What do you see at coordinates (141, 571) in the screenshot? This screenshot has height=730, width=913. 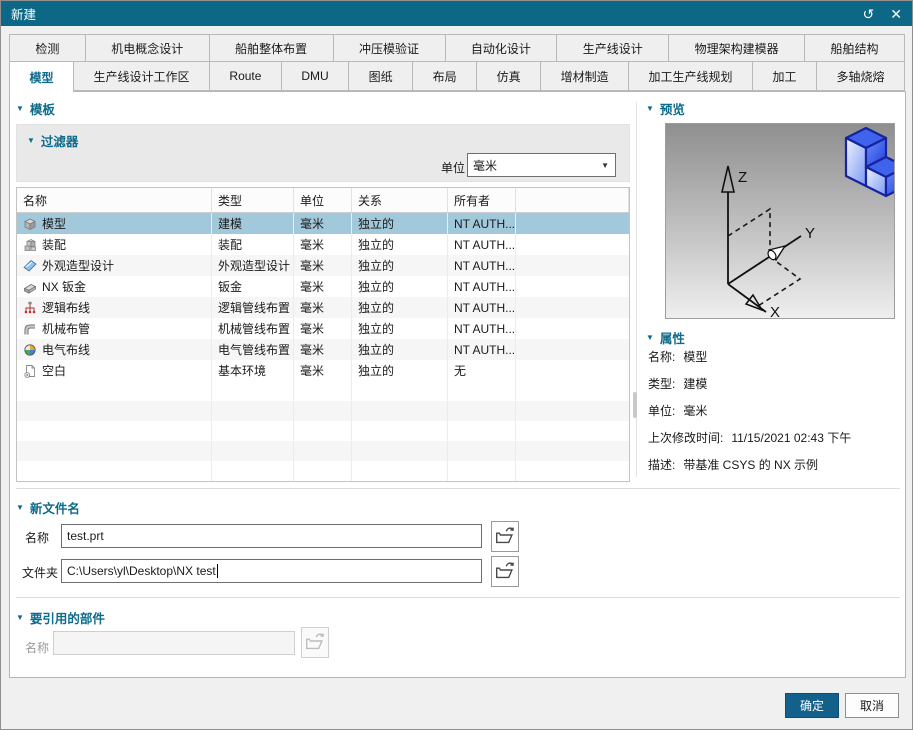 I see `folder-value: C:\Users\yl\Desktop\NX test` at bounding box center [141, 571].